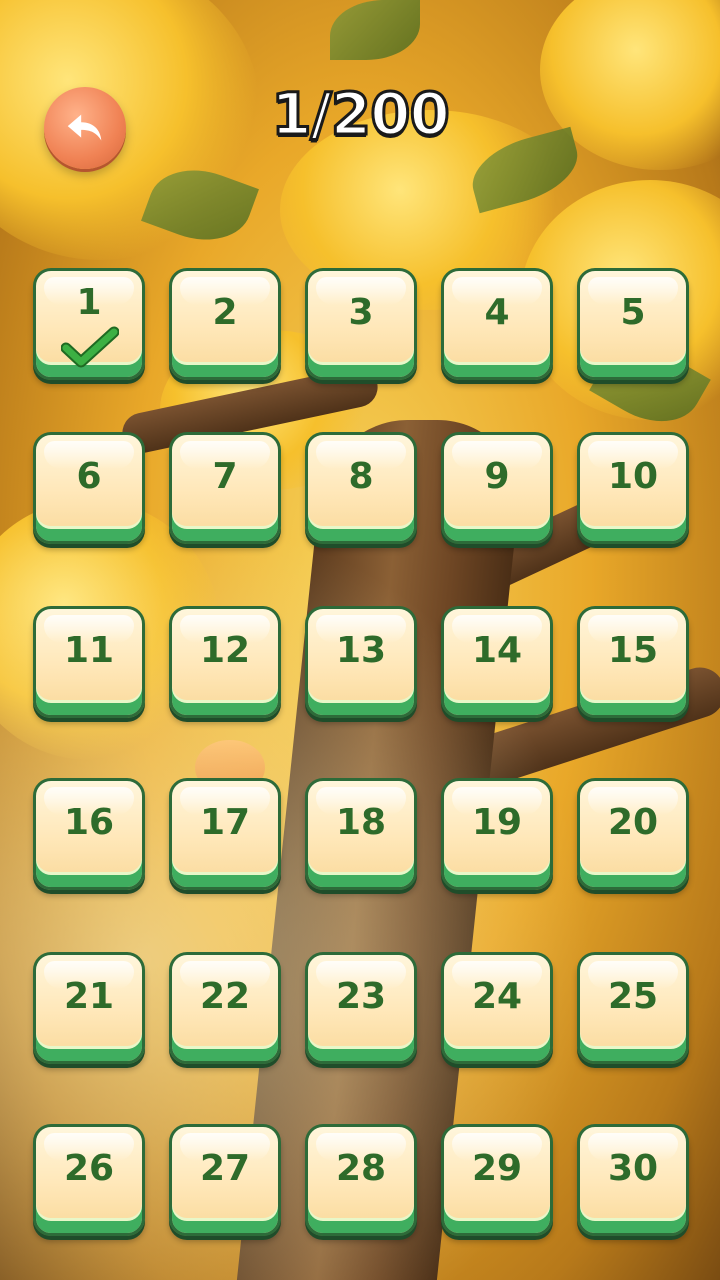 This screenshot has width=720, height=1280. What do you see at coordinates (361, 114) in the screenshot?
I see `level-progress: 1/200` at bounding box center [361, 114].